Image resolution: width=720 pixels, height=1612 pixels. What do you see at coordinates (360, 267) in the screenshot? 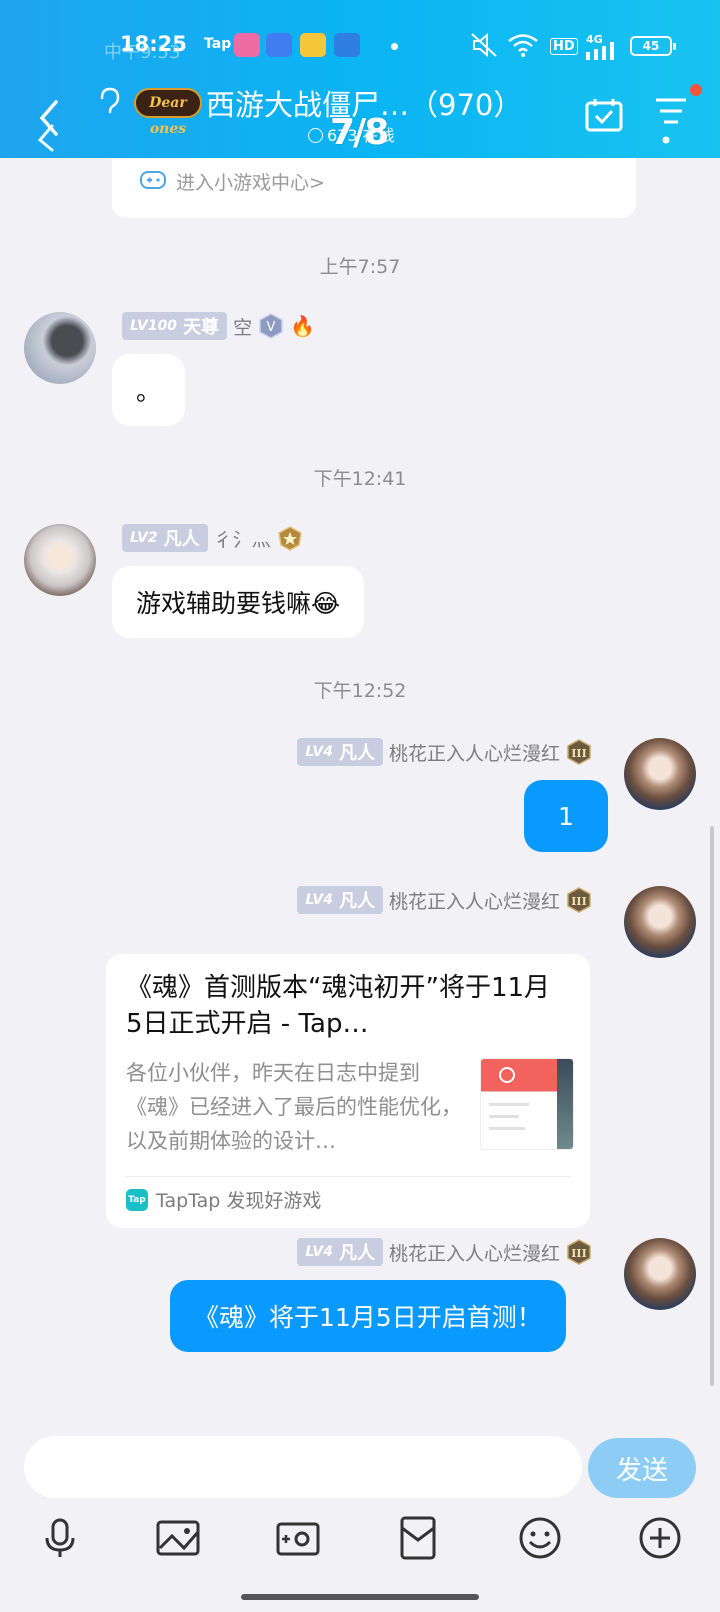
I see `timestamp: 上午7:57` at bounding box center [360, 267].